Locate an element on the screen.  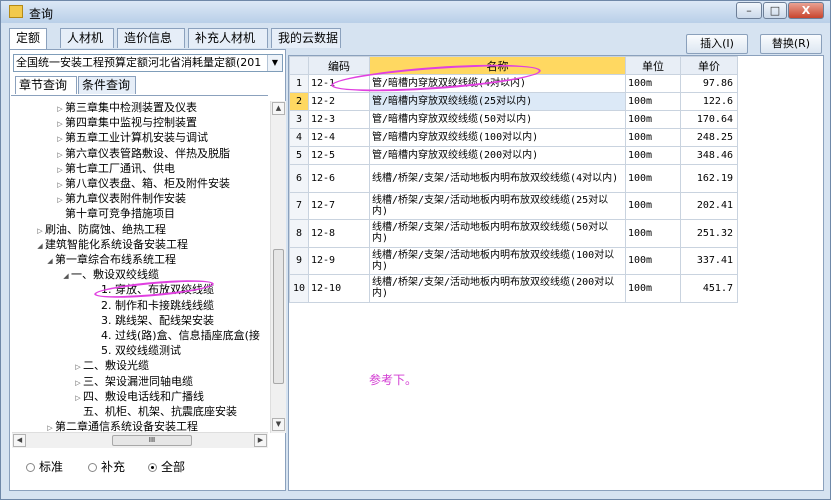
tab-quota: 定额 is located at coordinates (28, 38).